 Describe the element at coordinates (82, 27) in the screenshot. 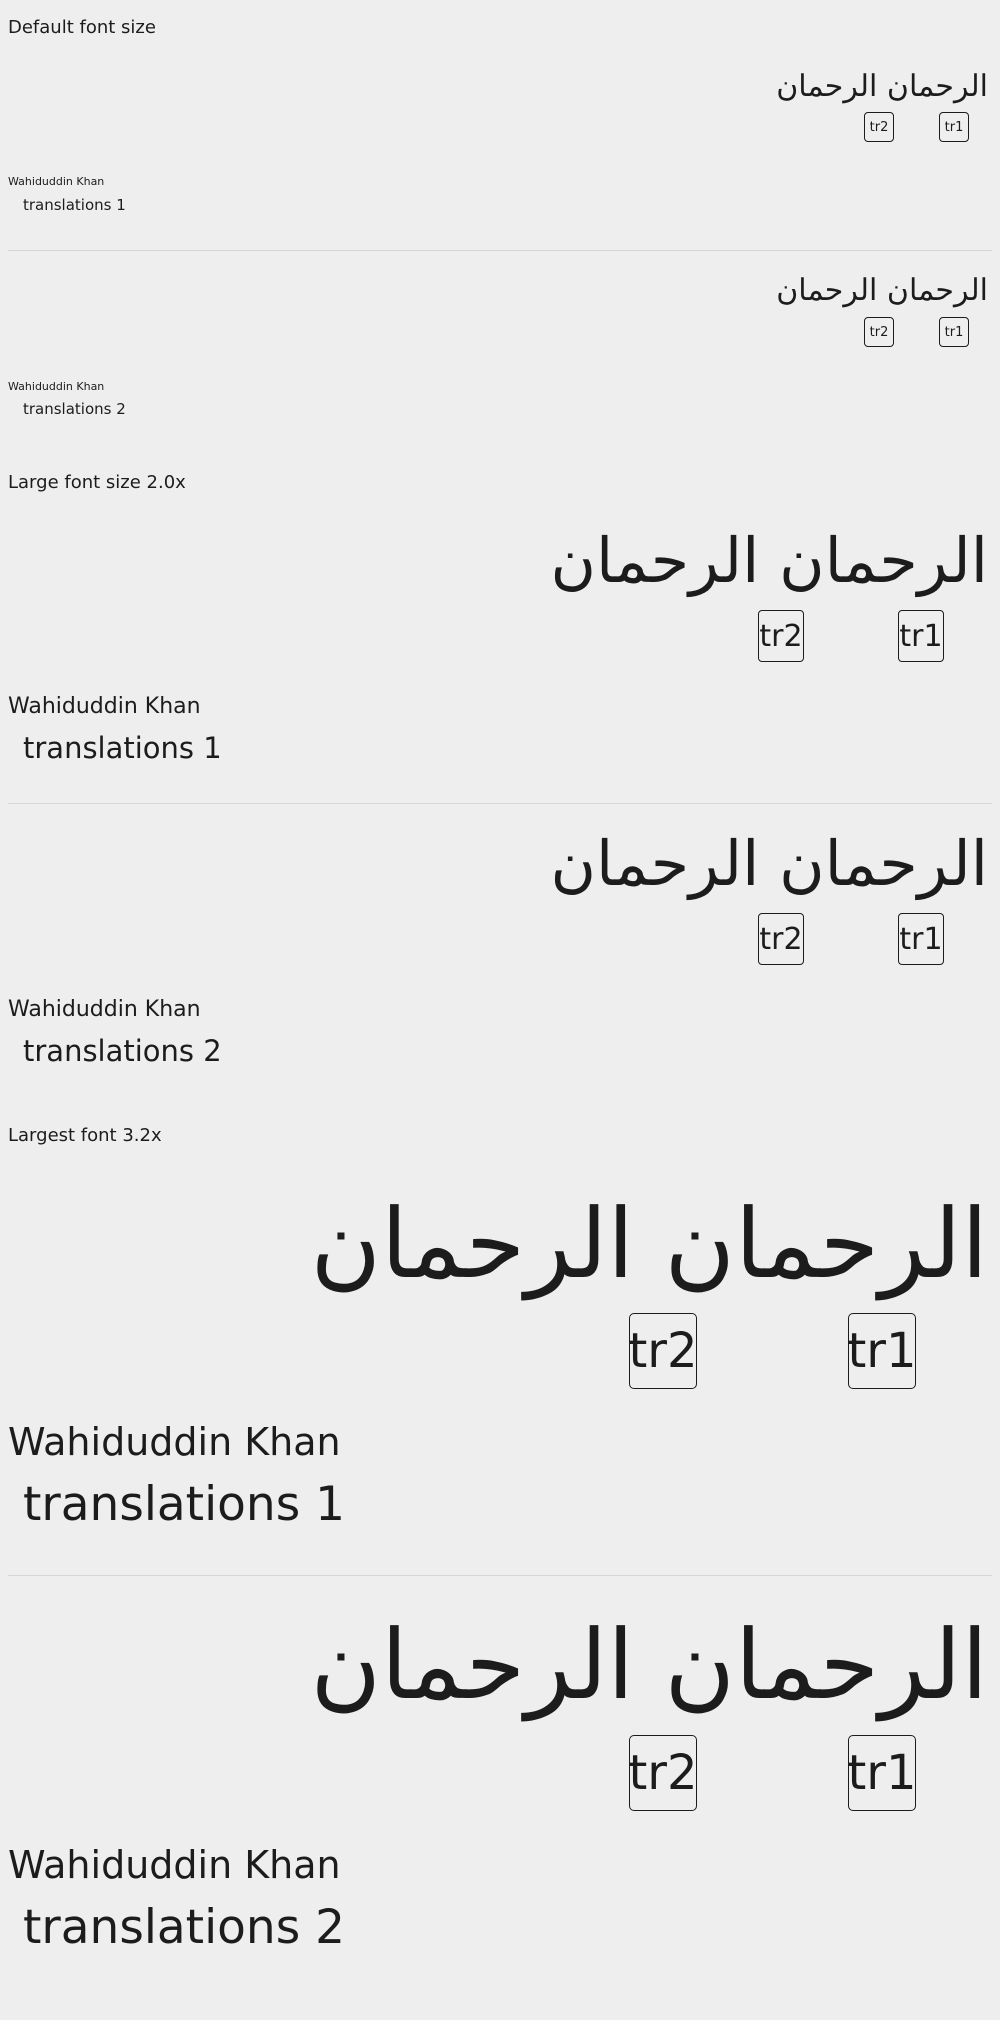

I see `section-heading: Default font size` at that location.